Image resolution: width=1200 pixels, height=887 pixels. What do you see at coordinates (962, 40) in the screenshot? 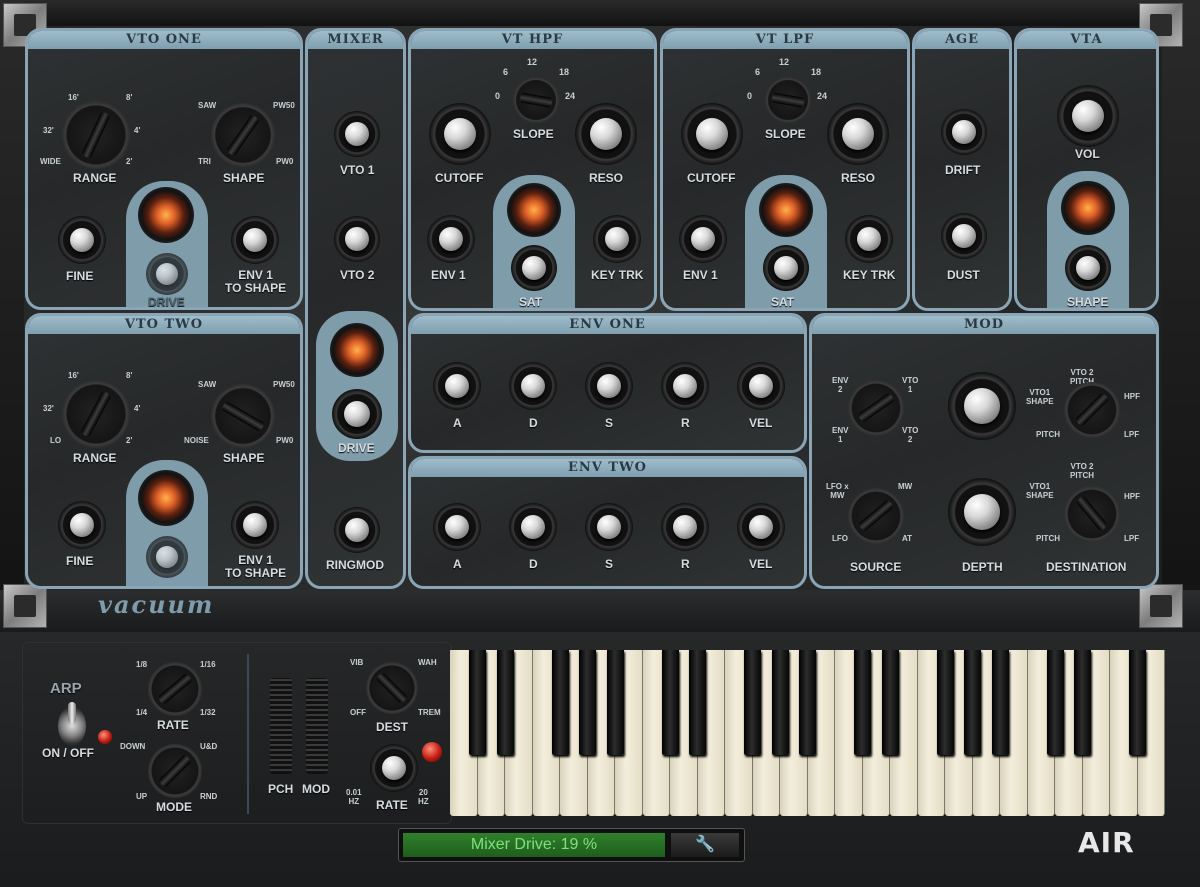
I see `panel-title: AGE` at bounding box center [962, 40].